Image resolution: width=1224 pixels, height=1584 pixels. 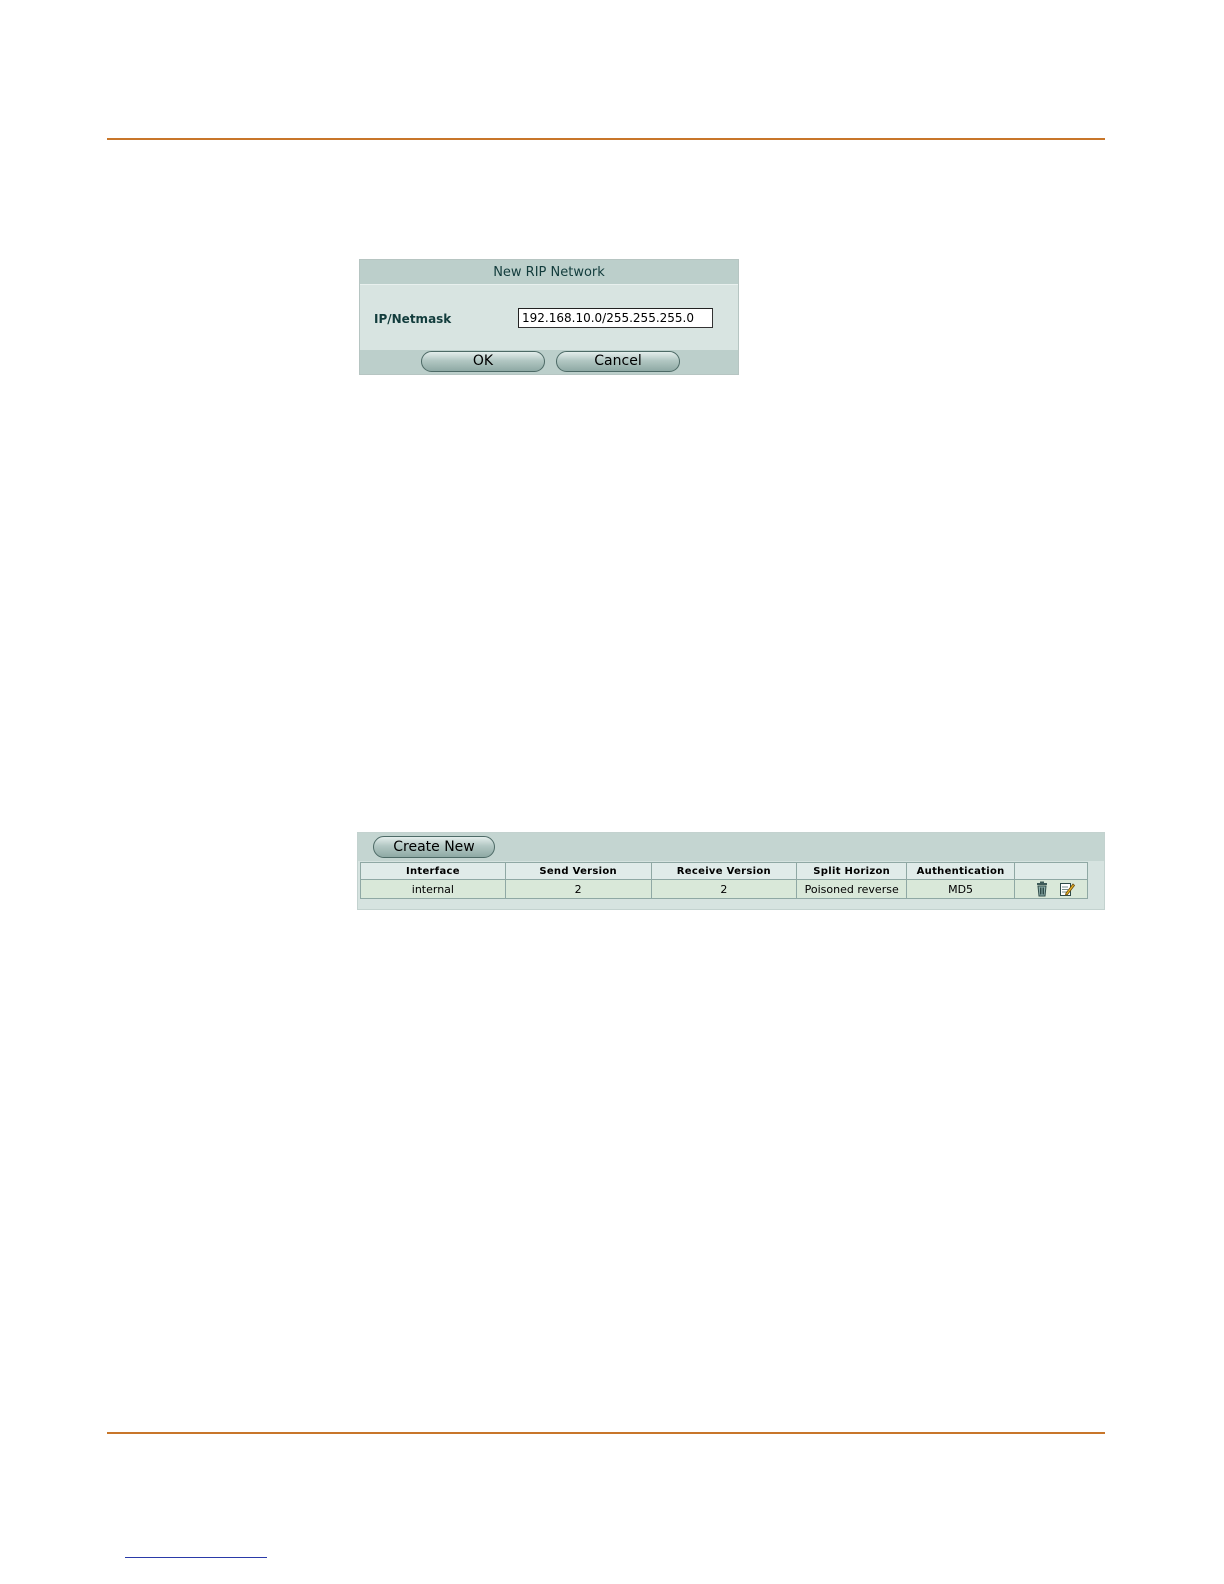 I want to click on column-header-receive-version: Receive Version, so click(x=724, y=871).